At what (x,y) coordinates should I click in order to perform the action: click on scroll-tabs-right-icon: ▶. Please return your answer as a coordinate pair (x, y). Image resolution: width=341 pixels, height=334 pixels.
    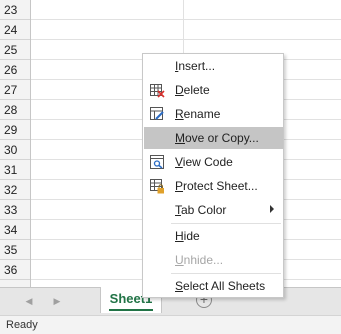
    Looking at the image, I should click on (57, 301).